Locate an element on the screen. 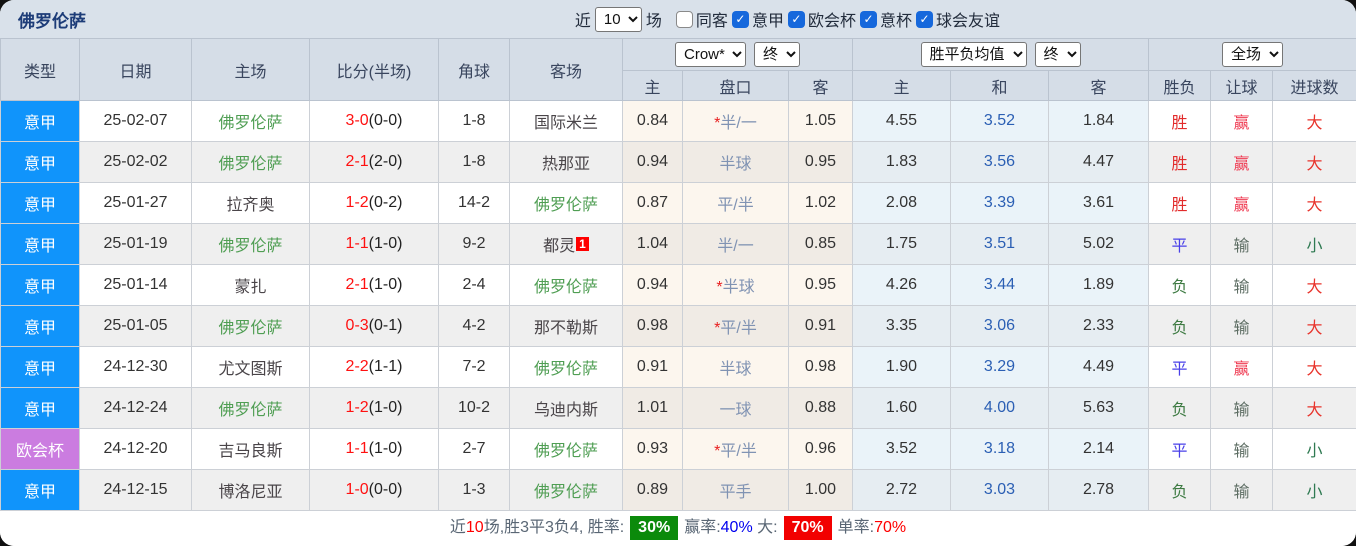 This screenshot has height=546, width=1356. euro-draw-odds: 3.29 is located at coordinates (999, 367).